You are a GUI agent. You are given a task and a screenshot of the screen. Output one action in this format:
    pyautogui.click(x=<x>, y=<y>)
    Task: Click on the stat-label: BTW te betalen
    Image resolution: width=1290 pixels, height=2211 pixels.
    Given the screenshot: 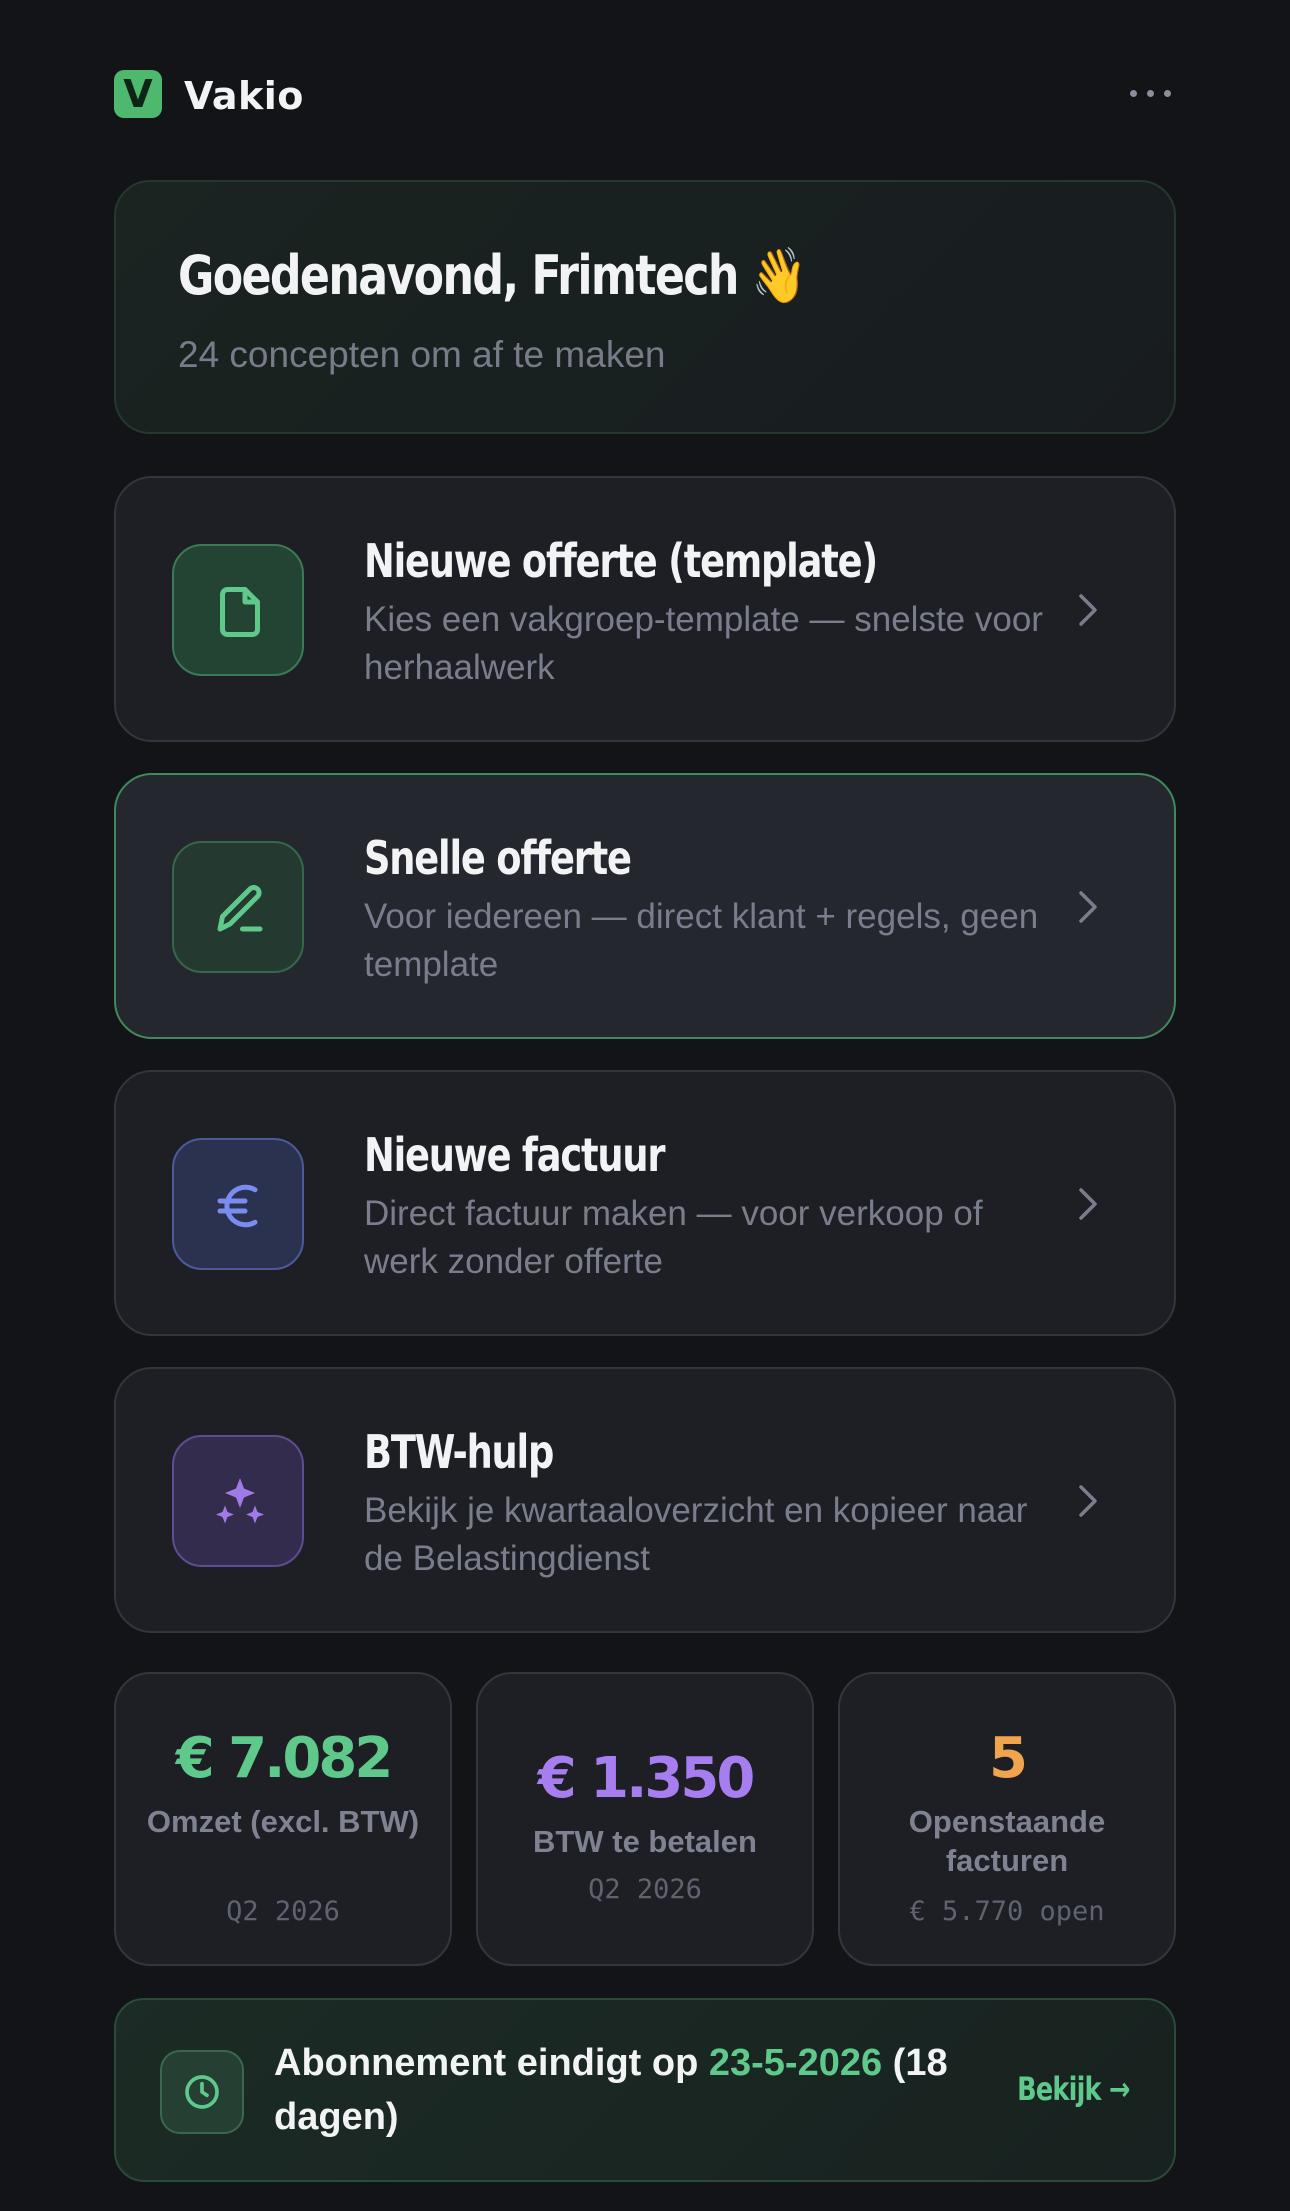 What is the action you would take?
    pyautogui.click(x=645, y=1841)
    